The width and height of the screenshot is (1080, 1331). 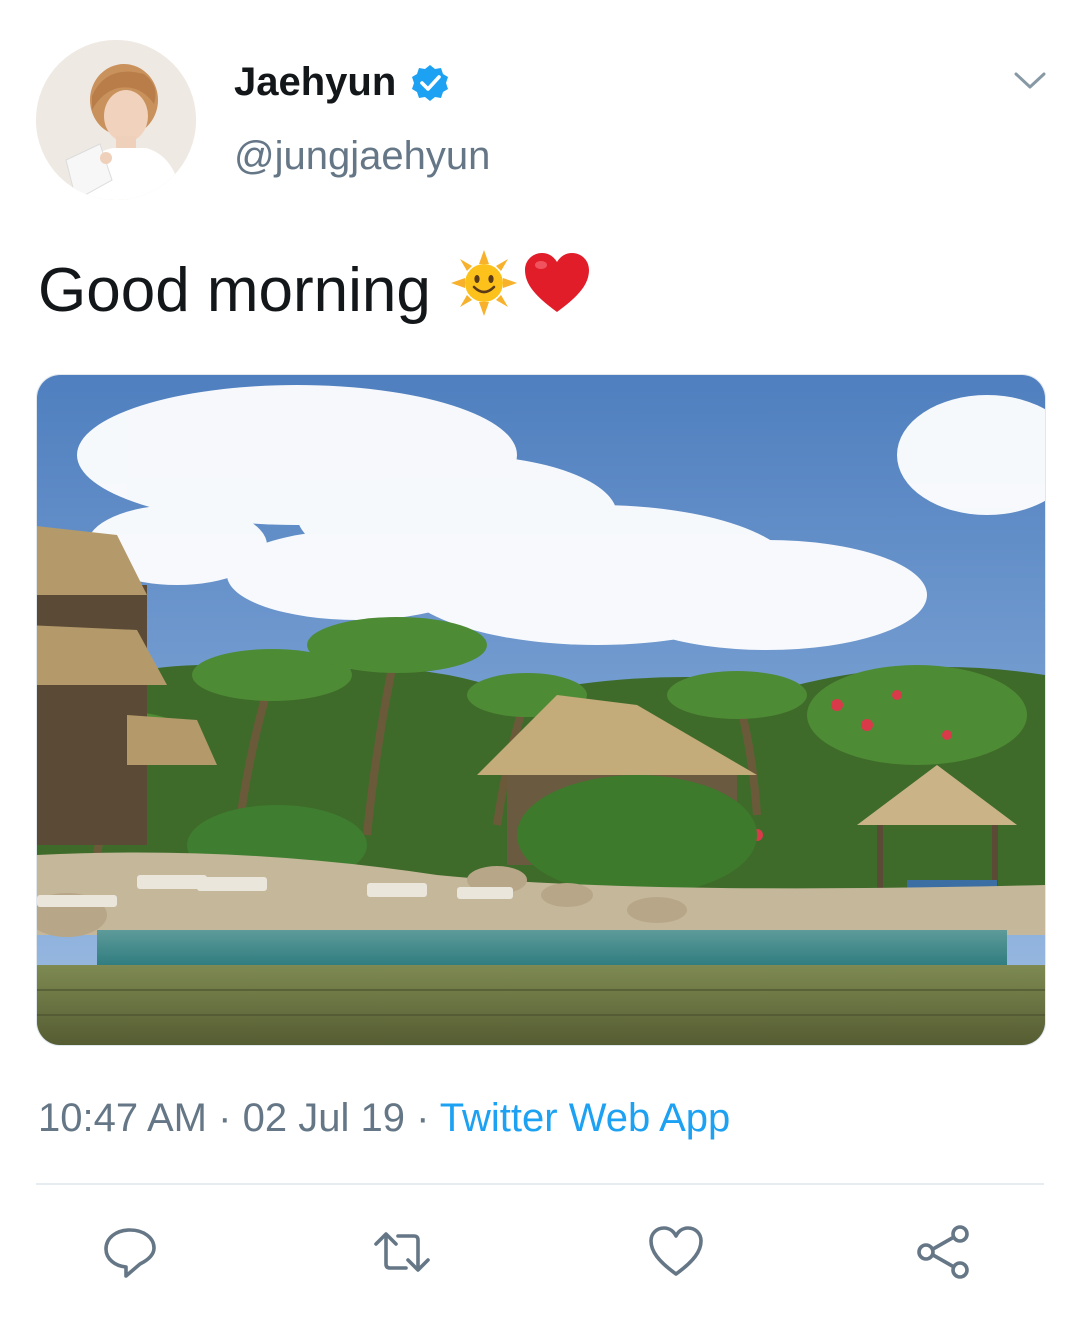 I want to click on chevron-down-icon, so click(x=1030, y=80).